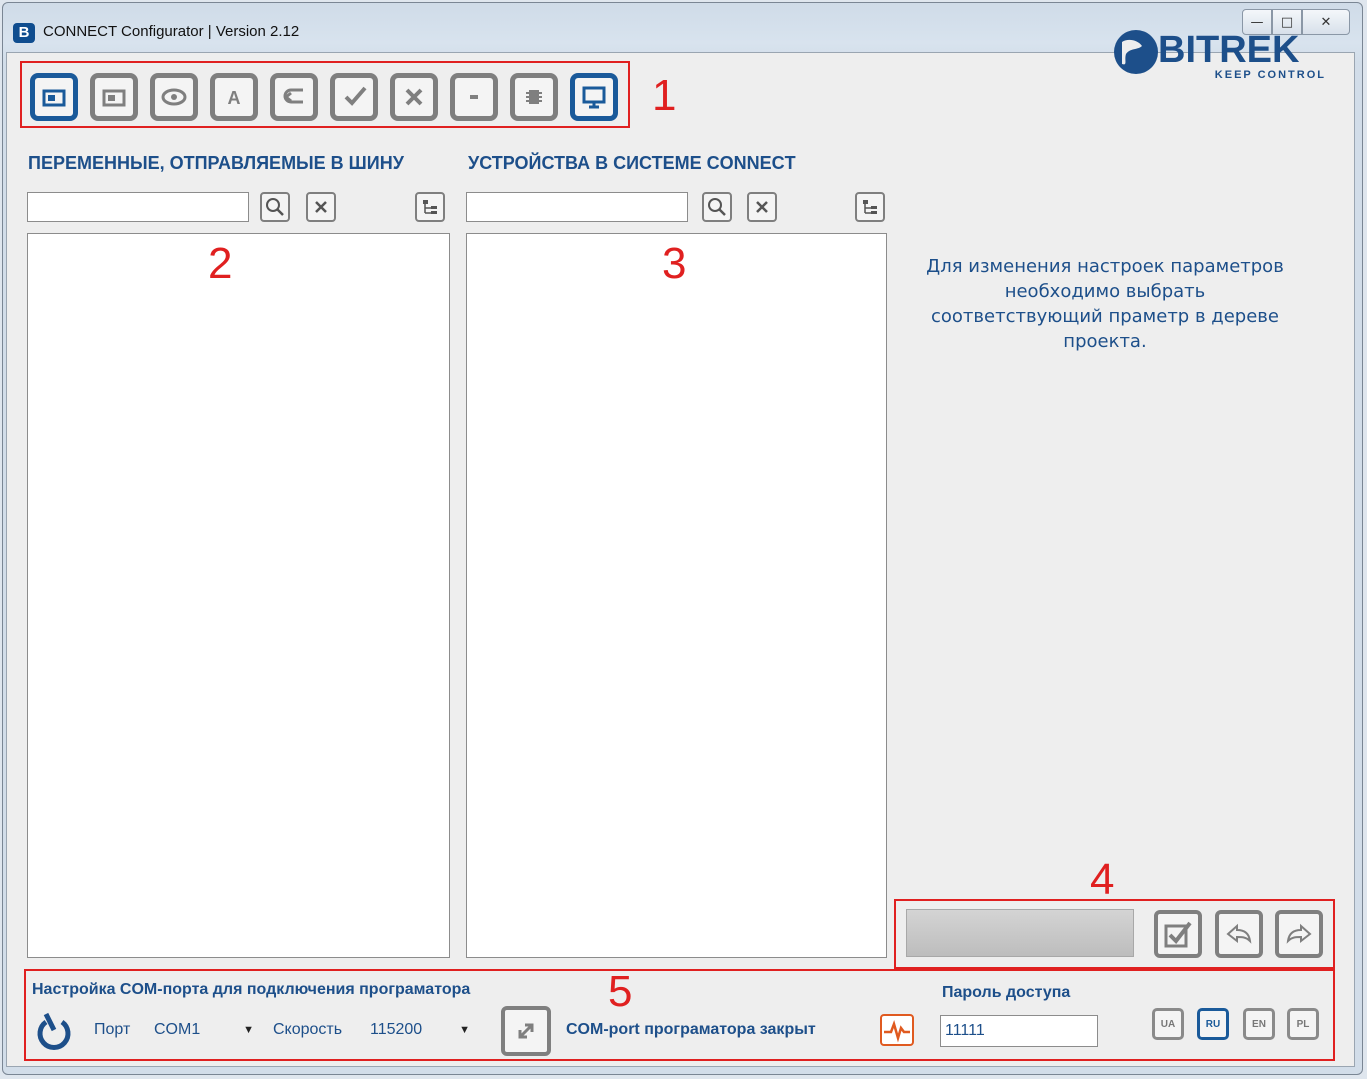 Image resolution: width=1367 pixels, height=1079 pixels. Describe the element at coordinates (897, 1030) in the screenshot. I see `pulse-status-icon` at that location.